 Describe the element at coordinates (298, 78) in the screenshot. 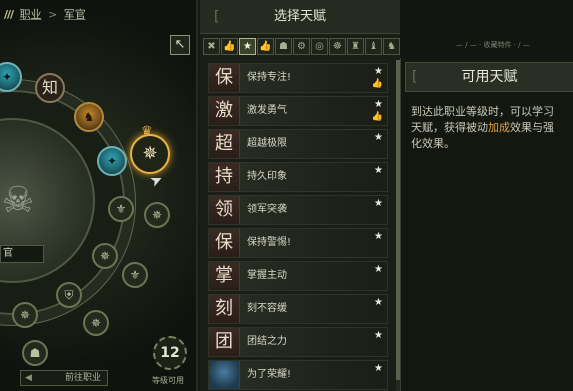

I see `talent-row: 保保持专注! ★ 👍` at that location.